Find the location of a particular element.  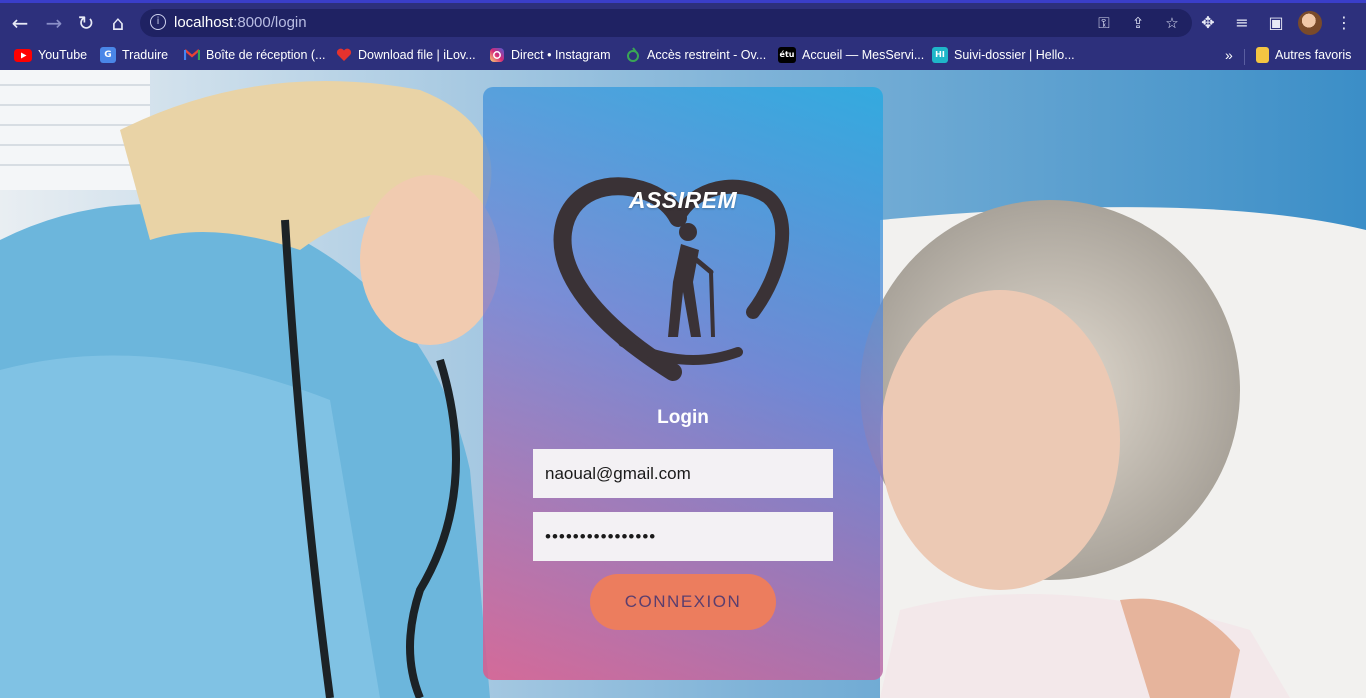

brand-name: ASSIREM is located at coordinates (683, 200).